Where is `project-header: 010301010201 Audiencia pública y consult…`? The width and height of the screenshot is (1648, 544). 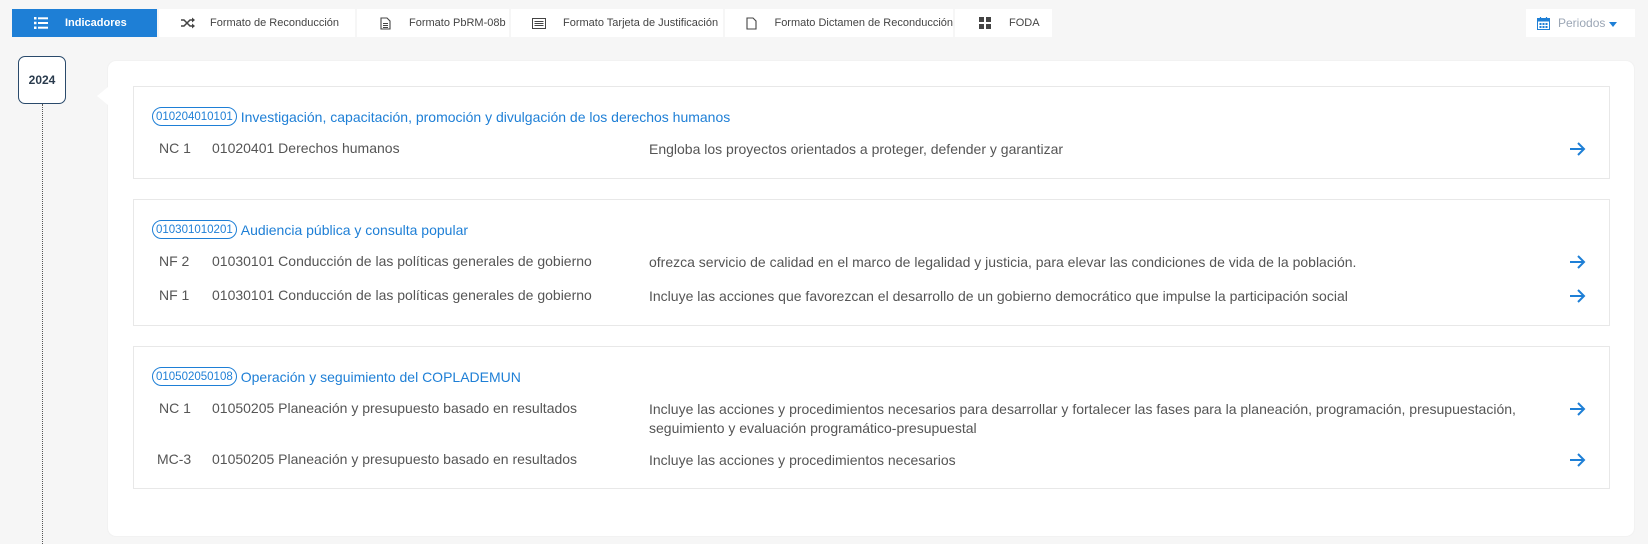 project-header: 010301010201 Audiencia pública y consult… is located at coordinates (310, 229).